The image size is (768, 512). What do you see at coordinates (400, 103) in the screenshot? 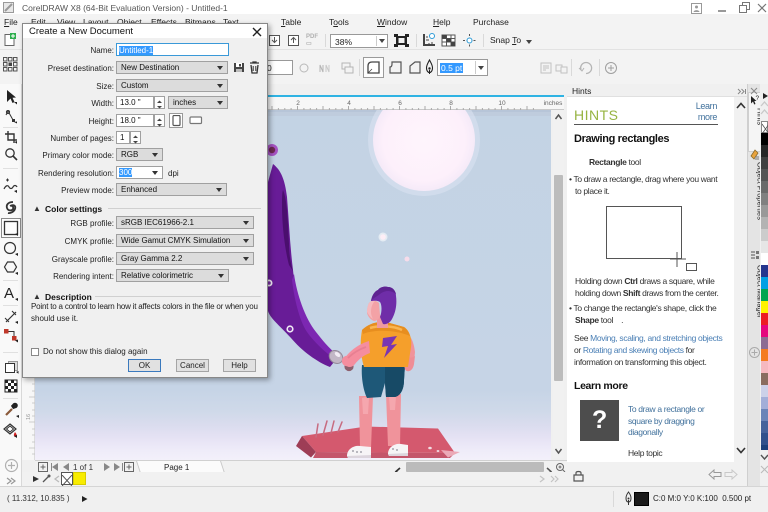
I see `svg-text: 6` at bounding box center [400, 103].